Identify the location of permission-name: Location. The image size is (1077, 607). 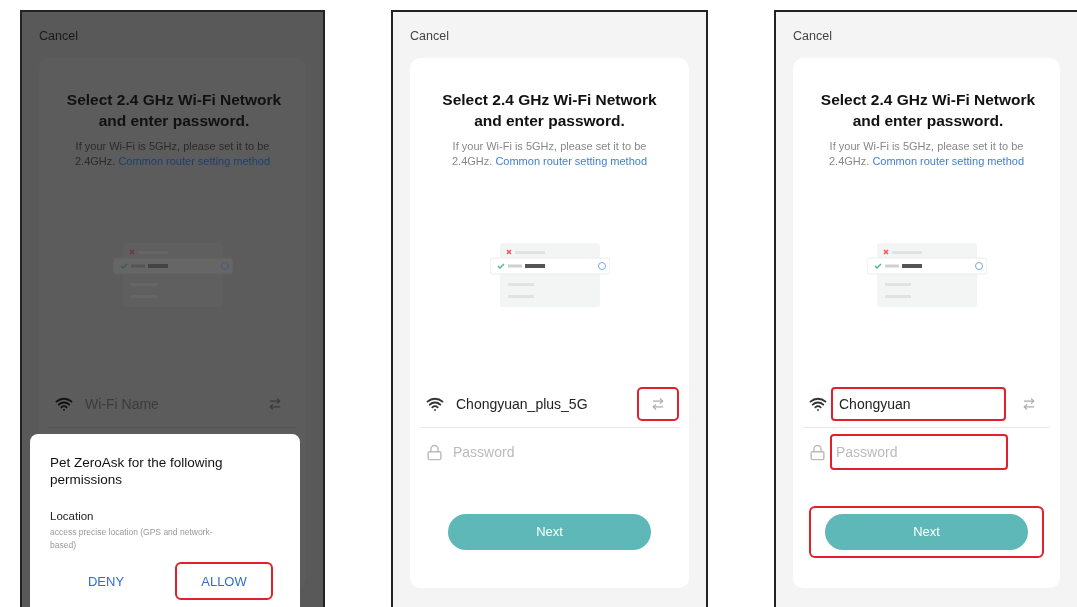
(72, 516).